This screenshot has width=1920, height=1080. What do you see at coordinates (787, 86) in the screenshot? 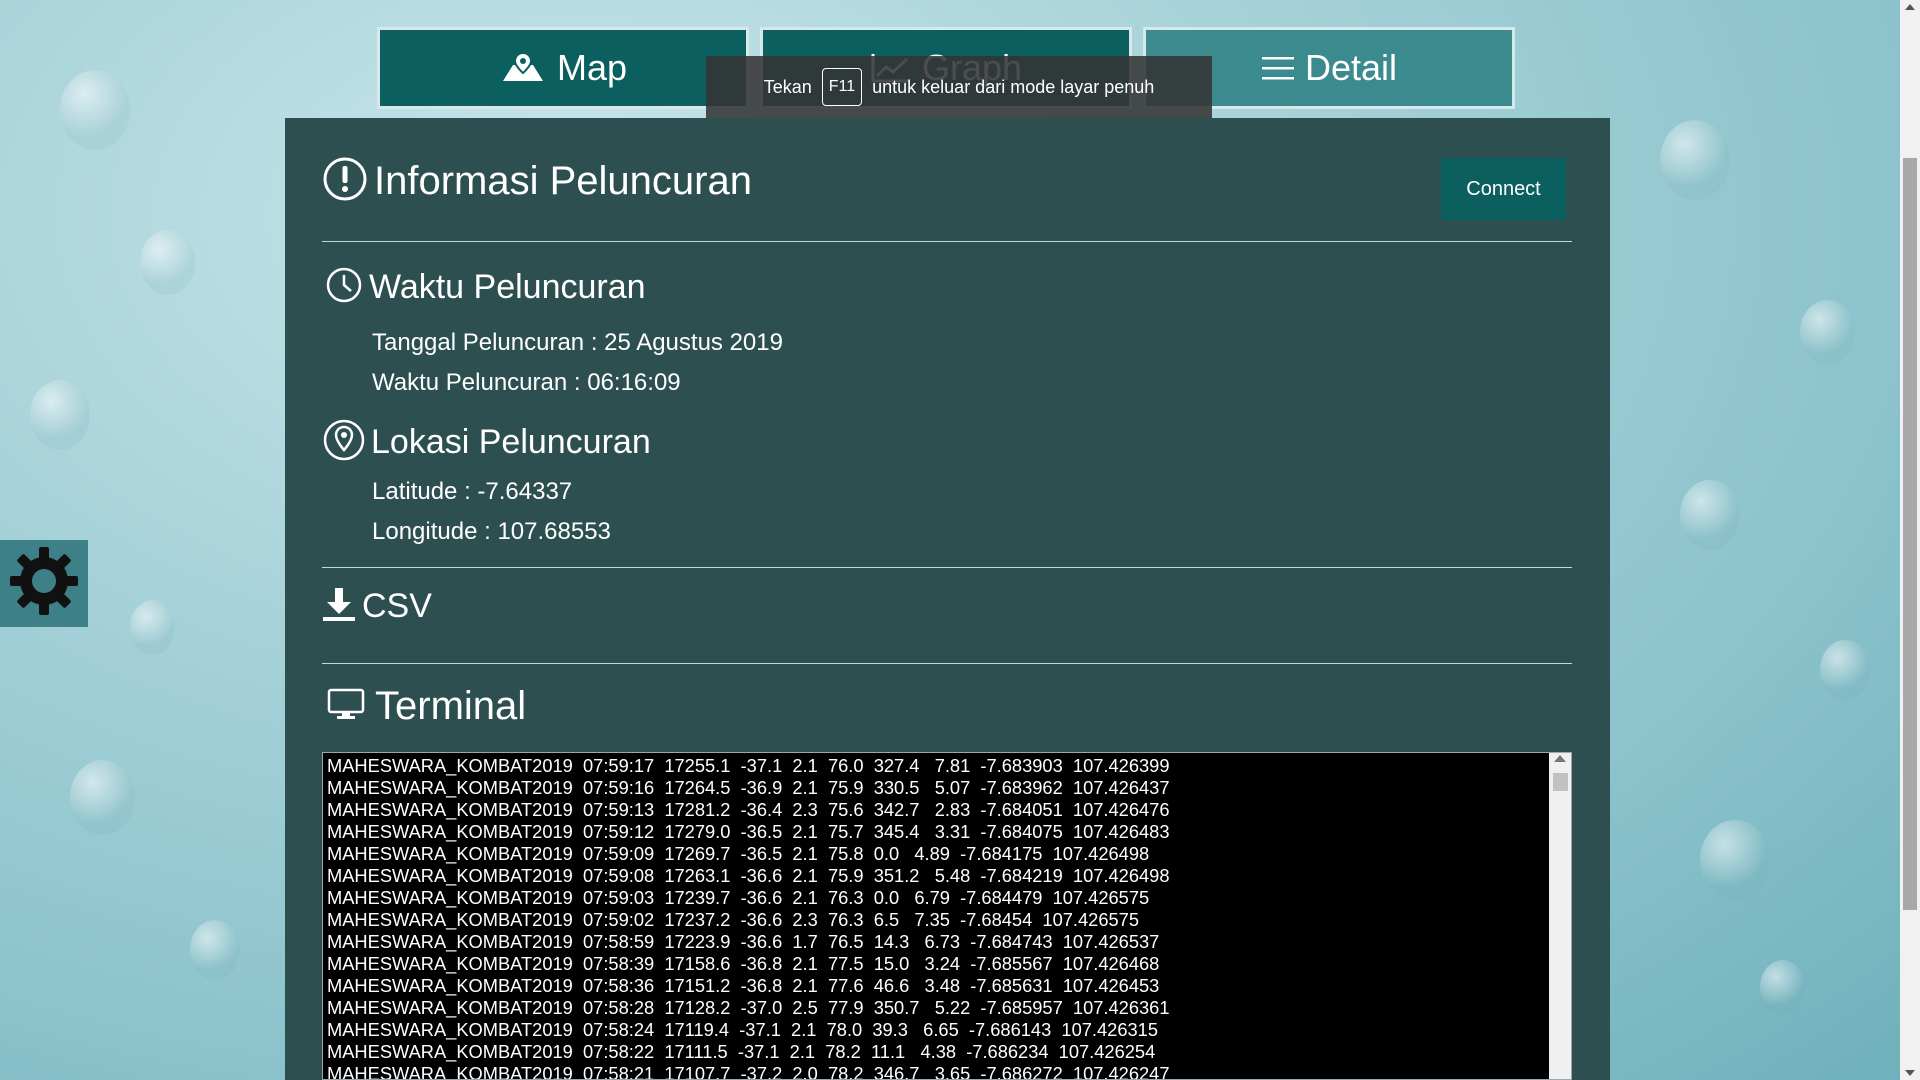
I see `fullscreen-notice-prefix: Tekan` at bounding box center [787, 86].